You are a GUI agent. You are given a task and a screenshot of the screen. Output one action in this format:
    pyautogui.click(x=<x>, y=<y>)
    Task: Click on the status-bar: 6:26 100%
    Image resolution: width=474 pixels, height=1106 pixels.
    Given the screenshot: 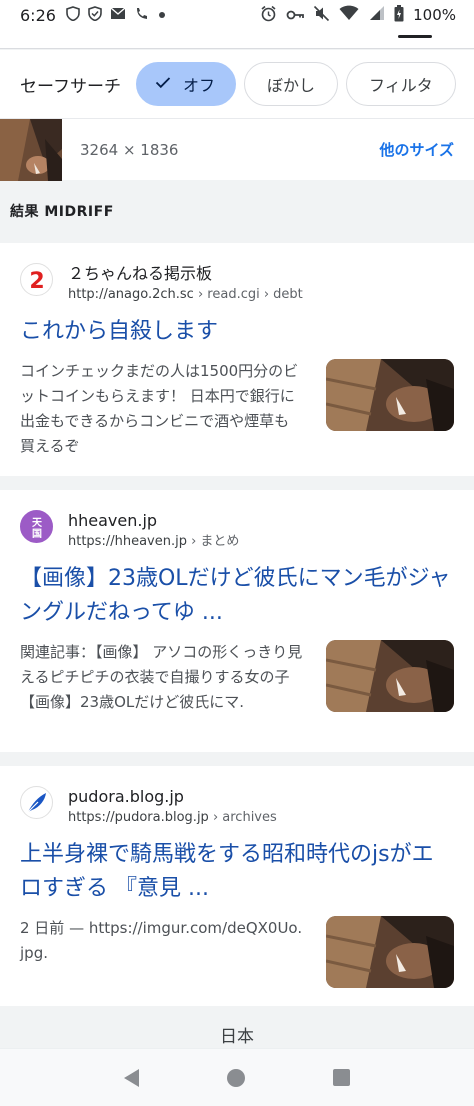 What is the action you would take?
    pyautogui.click(x=237, y=15)
    